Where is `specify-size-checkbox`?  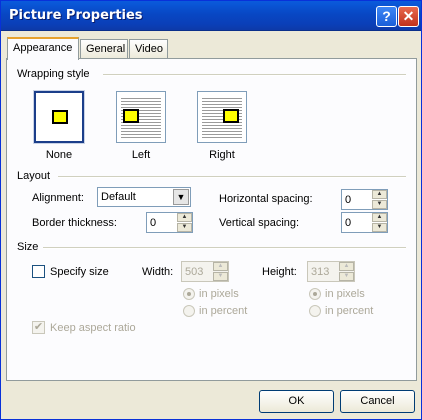 specify-size-checkbox is located at coordinates (38, 271).